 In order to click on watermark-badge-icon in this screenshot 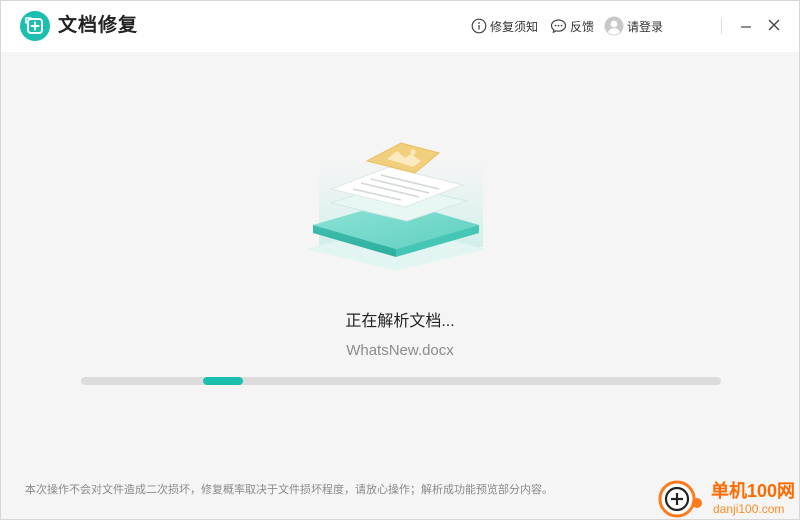, I will do `click(680, 499)`.